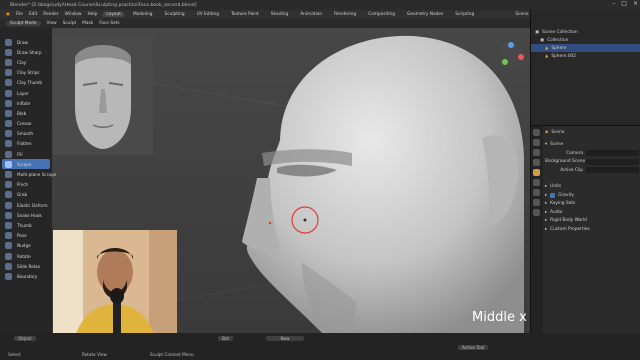  Describe the element at coordinates (26, 103) in the screenshot. I see `tool-inflate: Inflate` at that location.